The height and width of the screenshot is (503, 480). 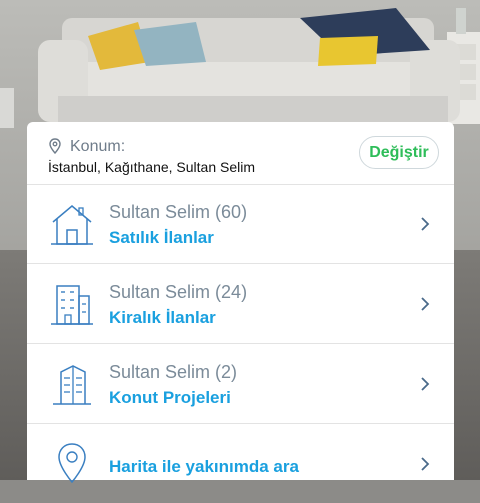 I want to click on menu-row-for-sale: Sultan Selim (60) Satılık İlanlar, so click(x=240, y=224).